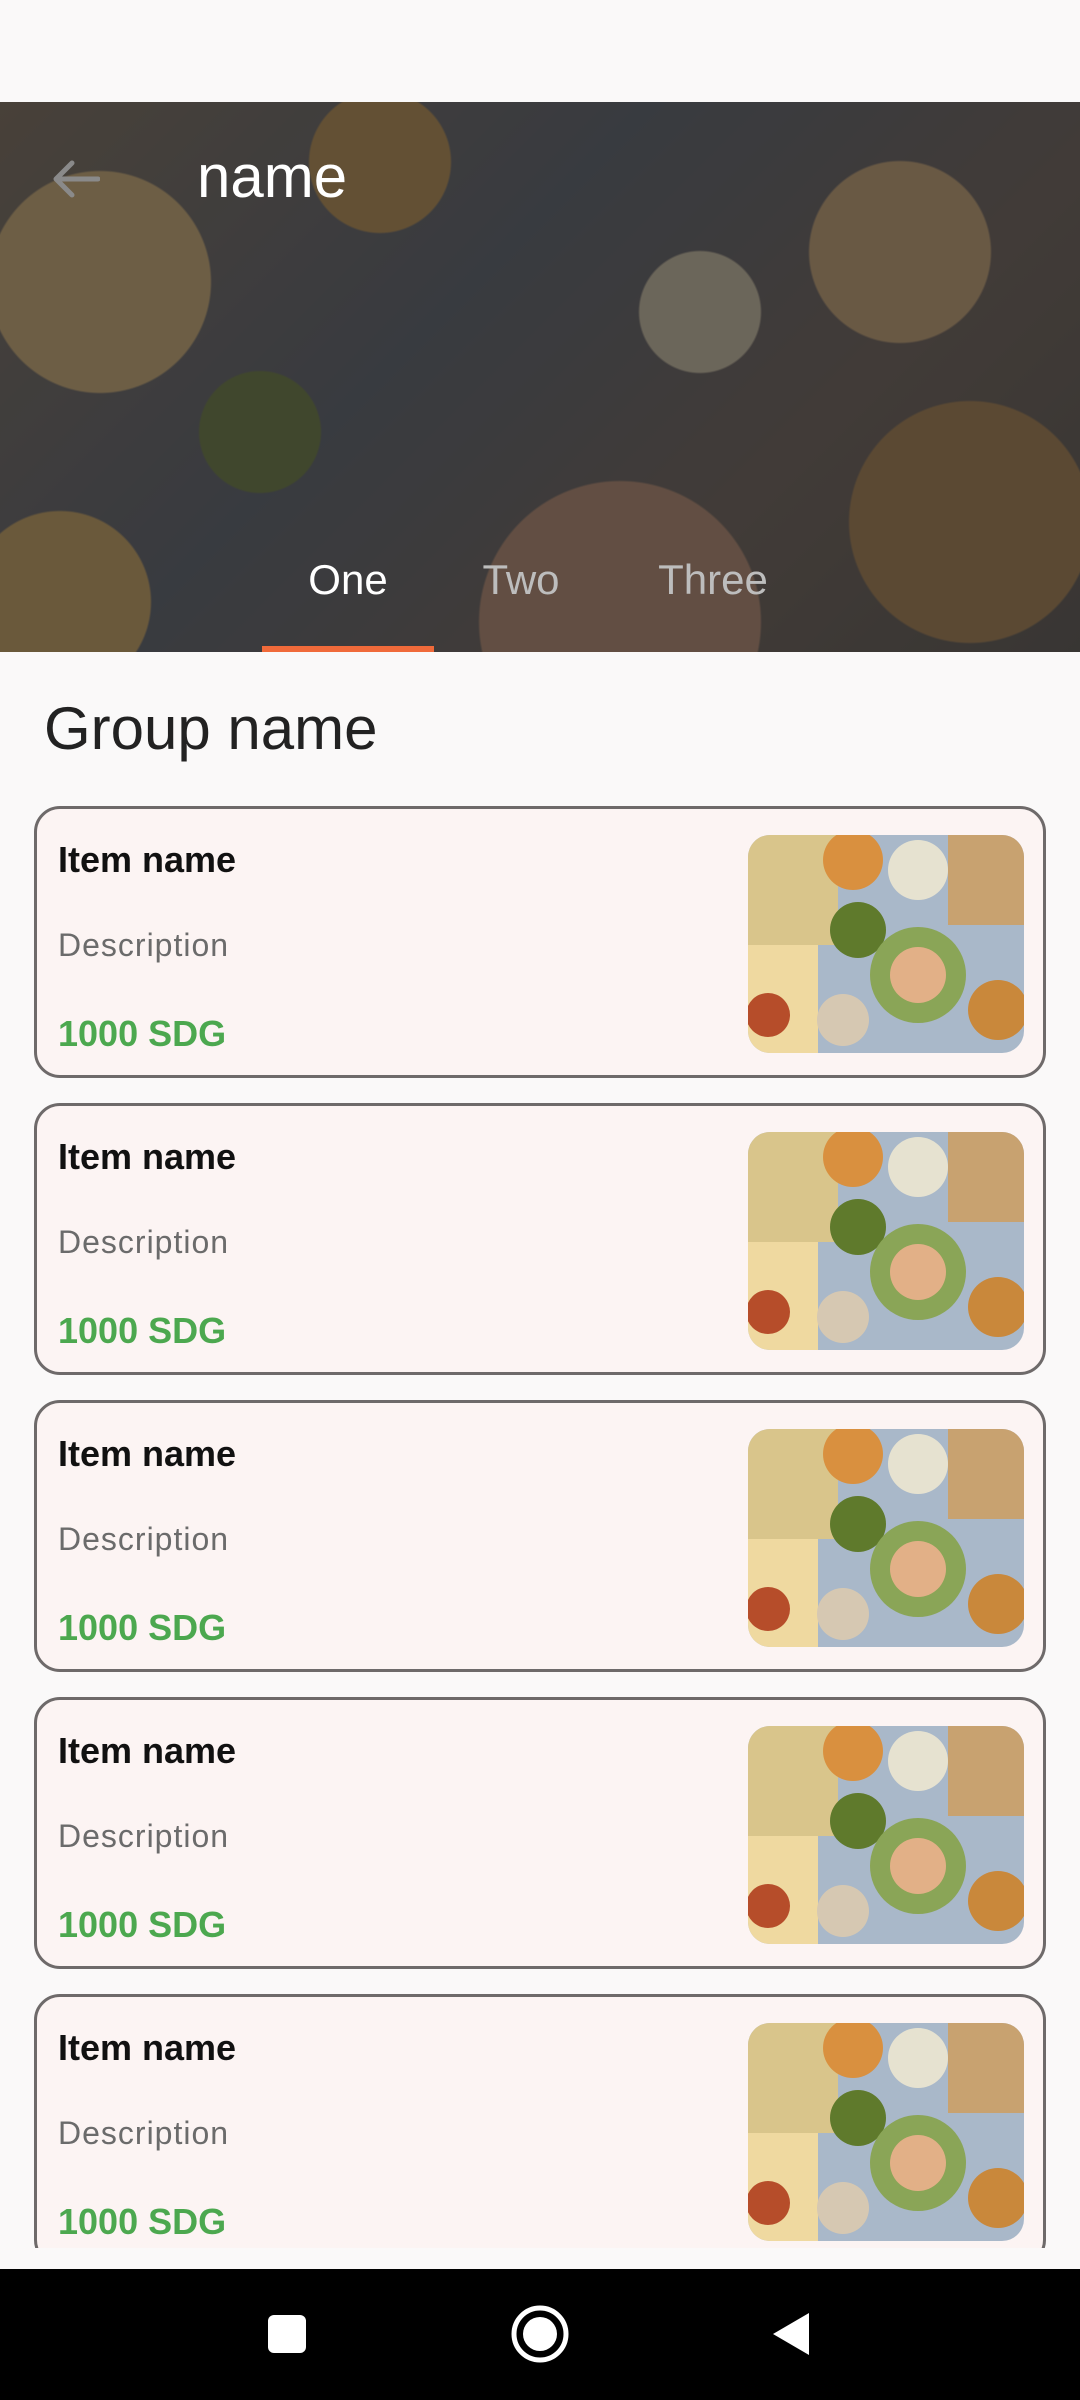 This screenshot has width=1080, height=2400. I want to click on tab-two: Two, so click(521, 597).